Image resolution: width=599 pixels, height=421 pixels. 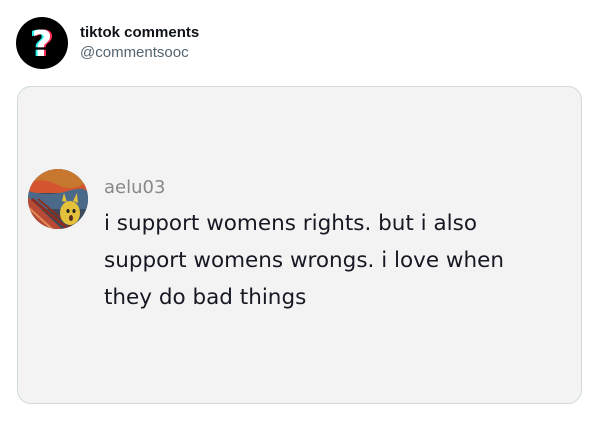 I want to click on question-mark-icon: ? ? ?, so click(x=42, y=44).